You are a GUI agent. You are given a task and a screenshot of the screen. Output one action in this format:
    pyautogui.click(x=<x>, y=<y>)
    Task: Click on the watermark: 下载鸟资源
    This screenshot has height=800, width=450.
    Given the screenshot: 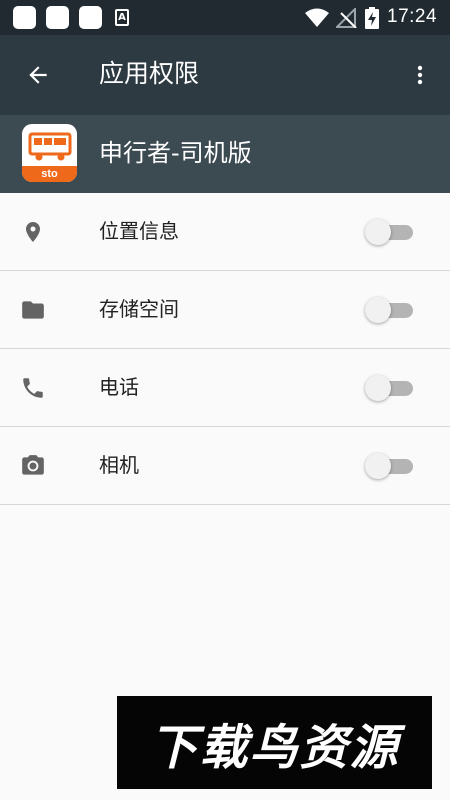 What is the action you would take?
    pyautogui.click(x=274, y=742)
    